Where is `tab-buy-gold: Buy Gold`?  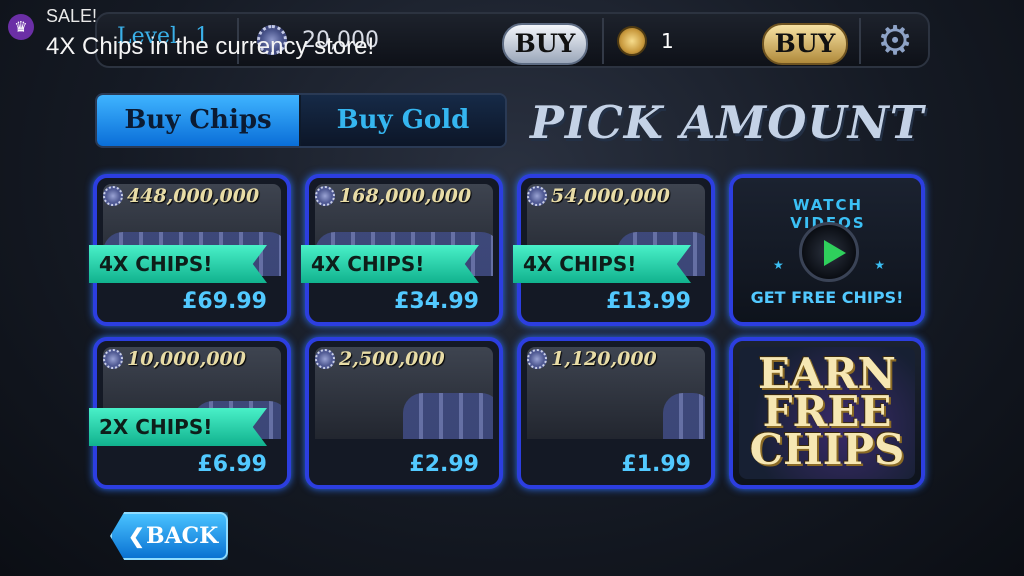 tab-buy-gold: Buy Gold is located at coordinates (403, 120).